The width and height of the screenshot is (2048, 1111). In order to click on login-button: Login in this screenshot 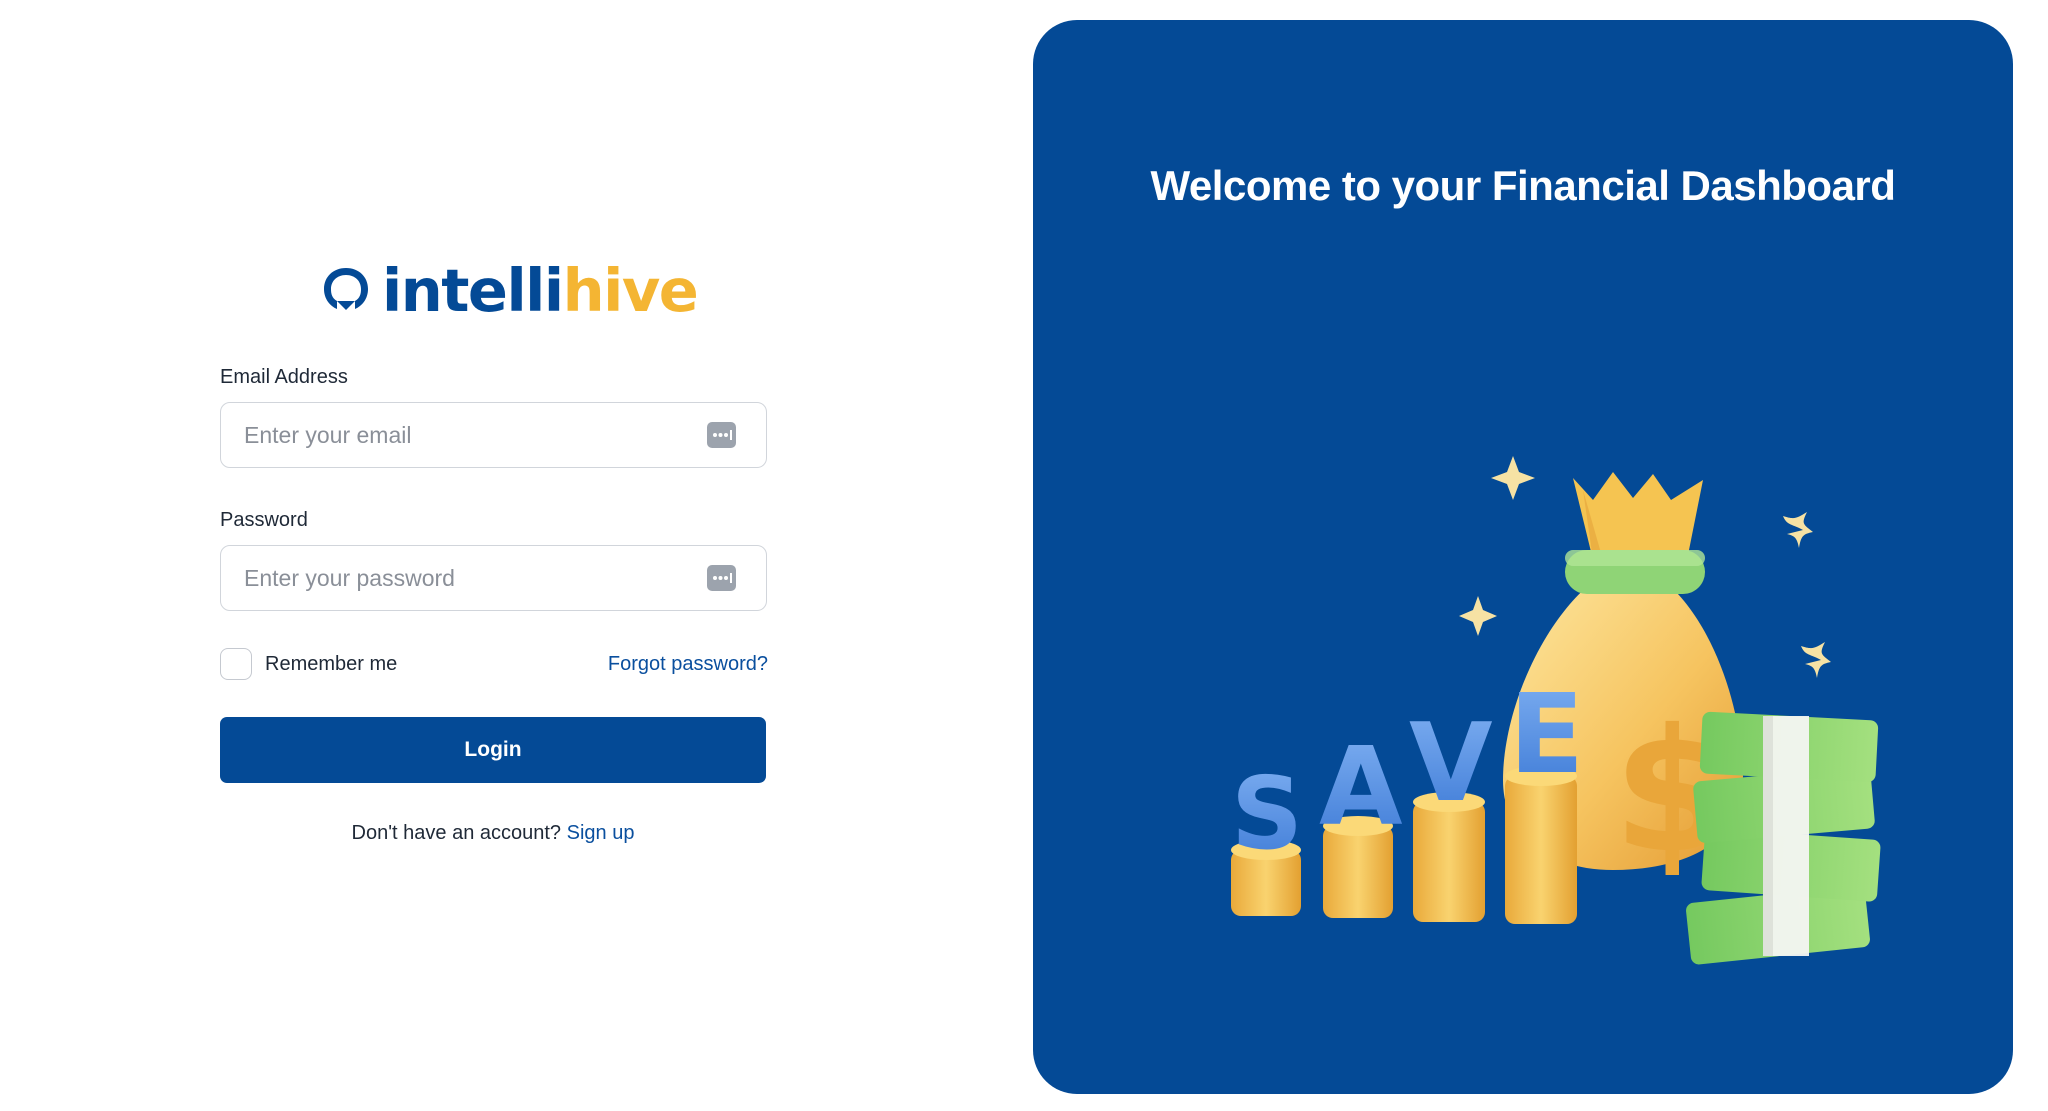, I will do `click(493, 750)`.